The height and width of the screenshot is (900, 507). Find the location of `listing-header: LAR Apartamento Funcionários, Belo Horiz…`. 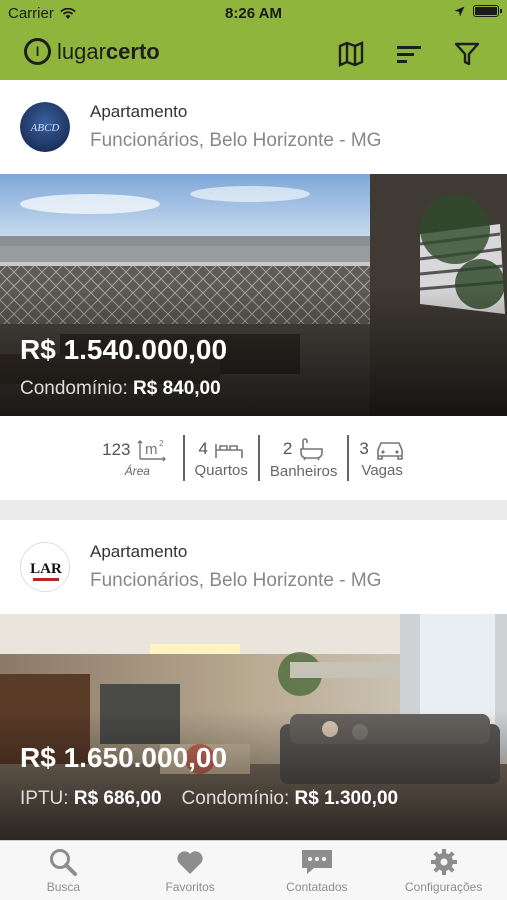

listing-header: LAR Apartamento Funcionários, Belo Horiz… is located at coordinates (253, 567).